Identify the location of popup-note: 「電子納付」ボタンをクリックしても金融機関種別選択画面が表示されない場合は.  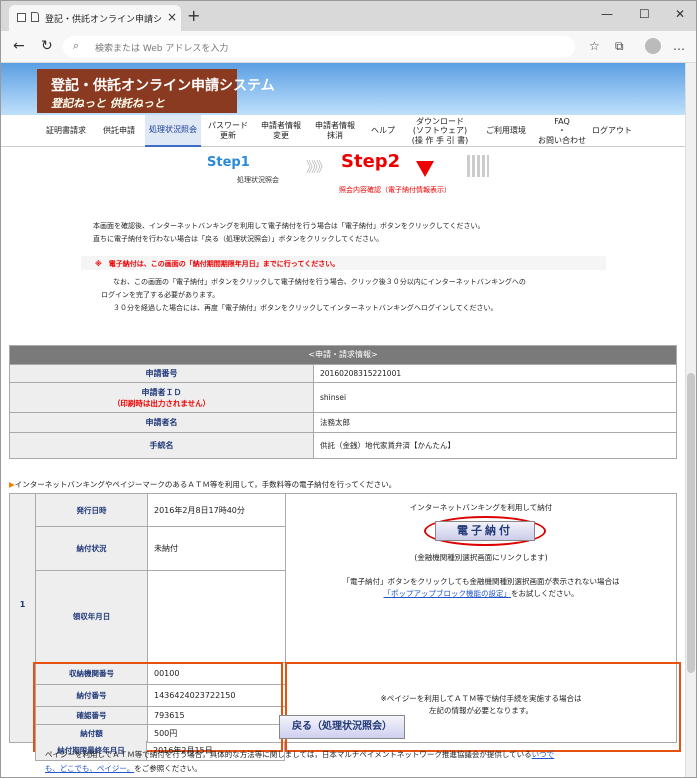
(481, 581).